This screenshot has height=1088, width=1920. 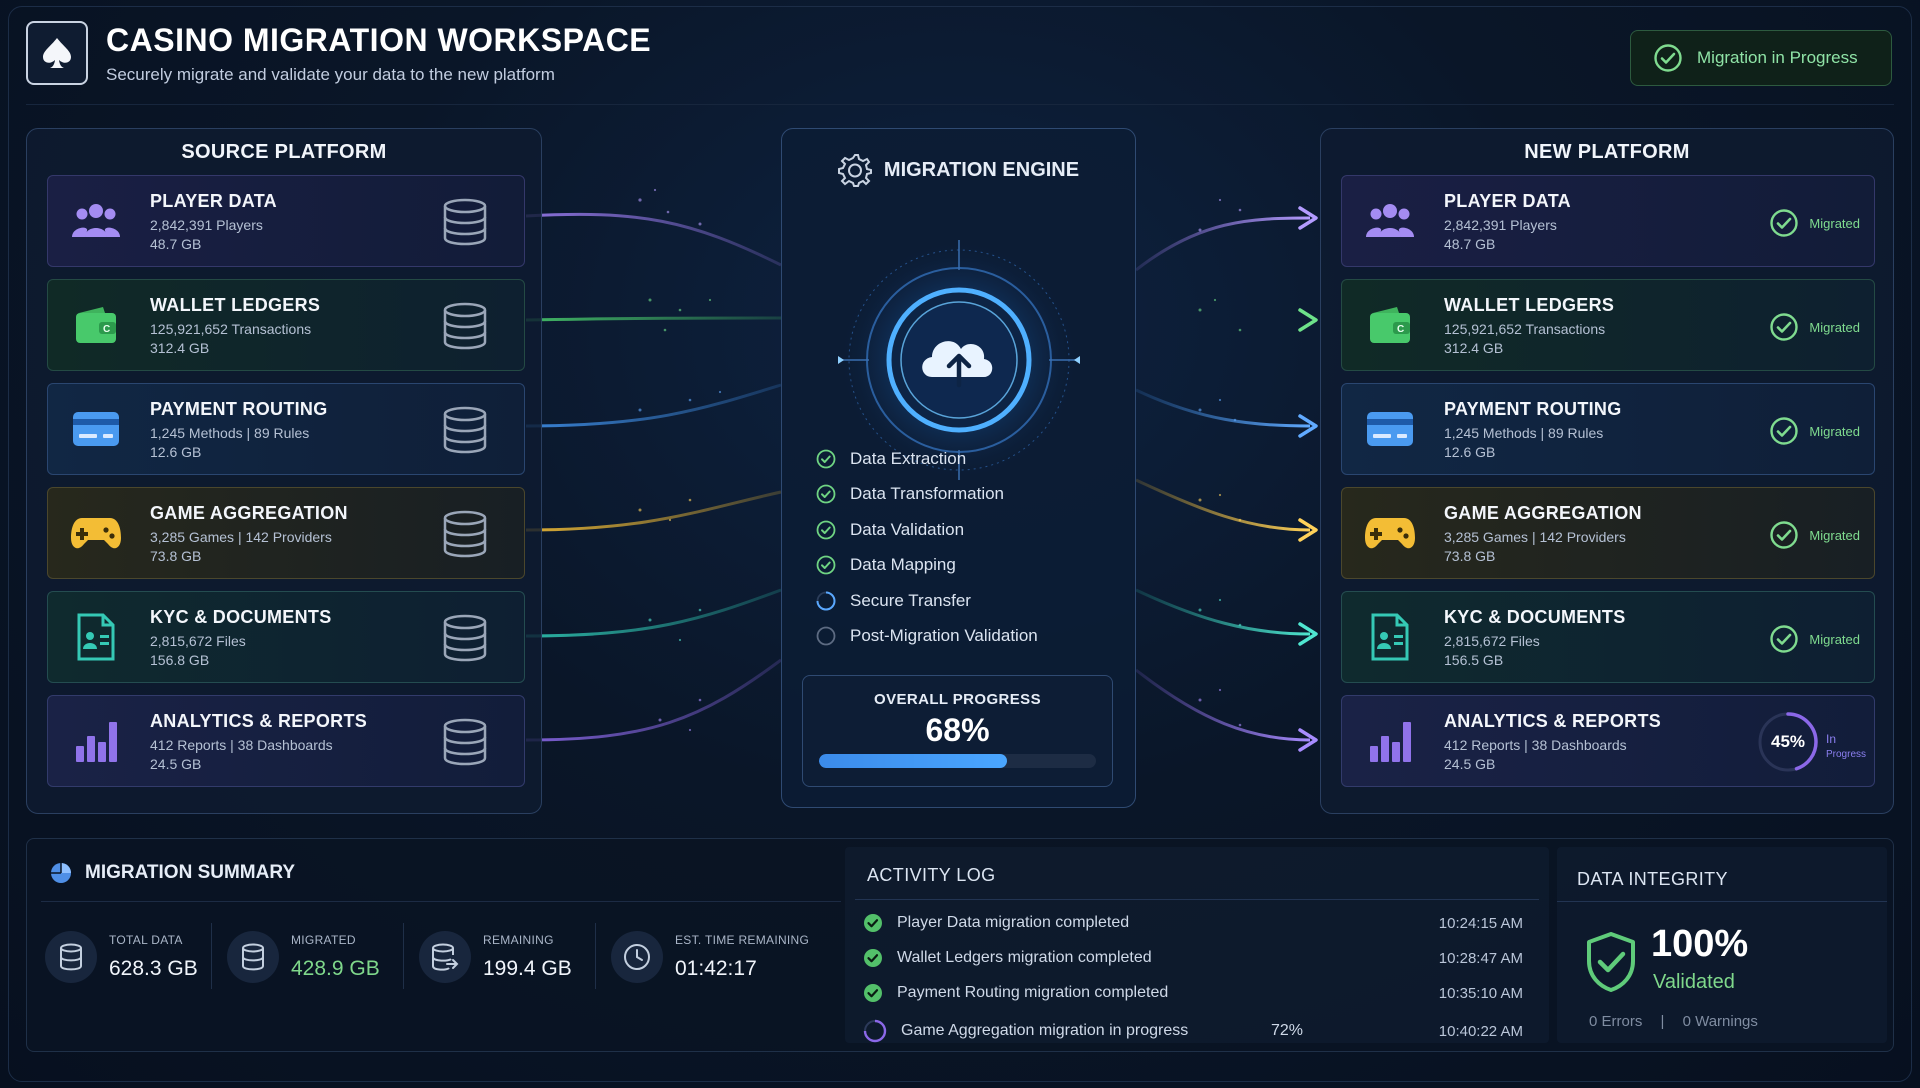 I want to click on pie-chart-icon, so click(x=61, y=873).